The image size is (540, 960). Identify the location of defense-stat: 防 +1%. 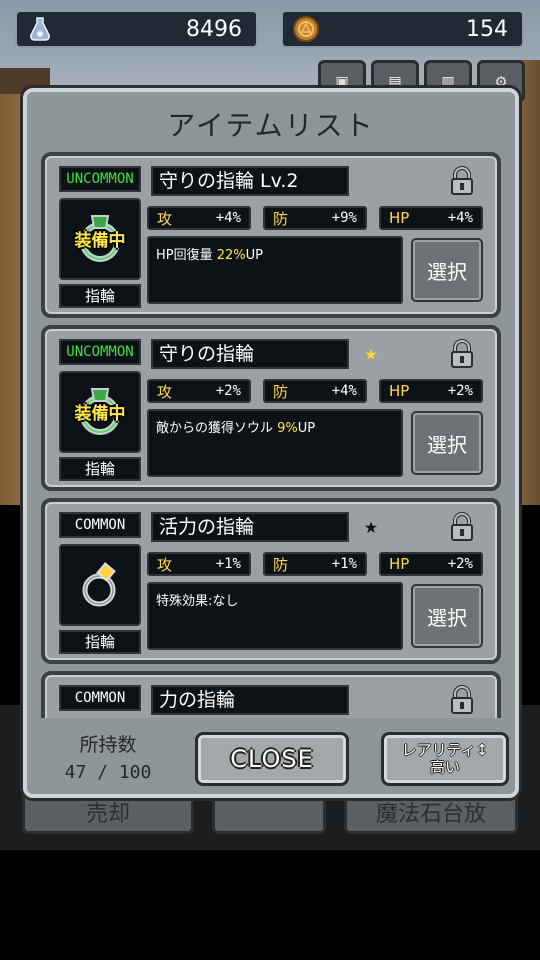
(315, 564).